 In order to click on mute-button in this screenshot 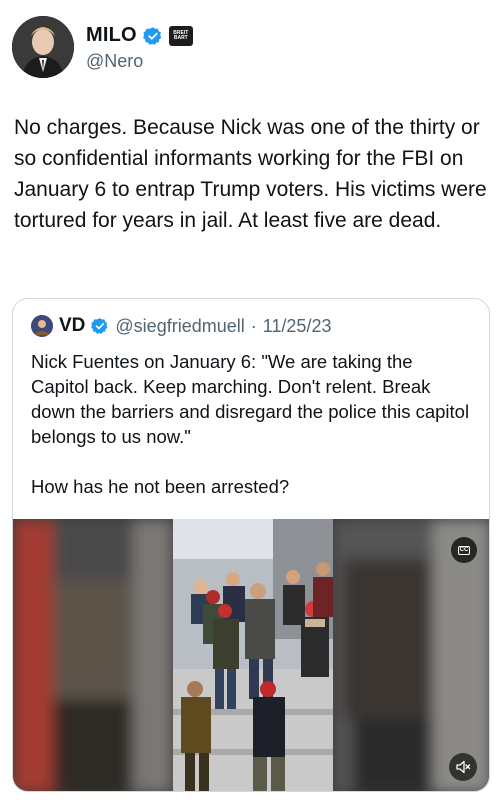, I will do `click(463, 767)`.